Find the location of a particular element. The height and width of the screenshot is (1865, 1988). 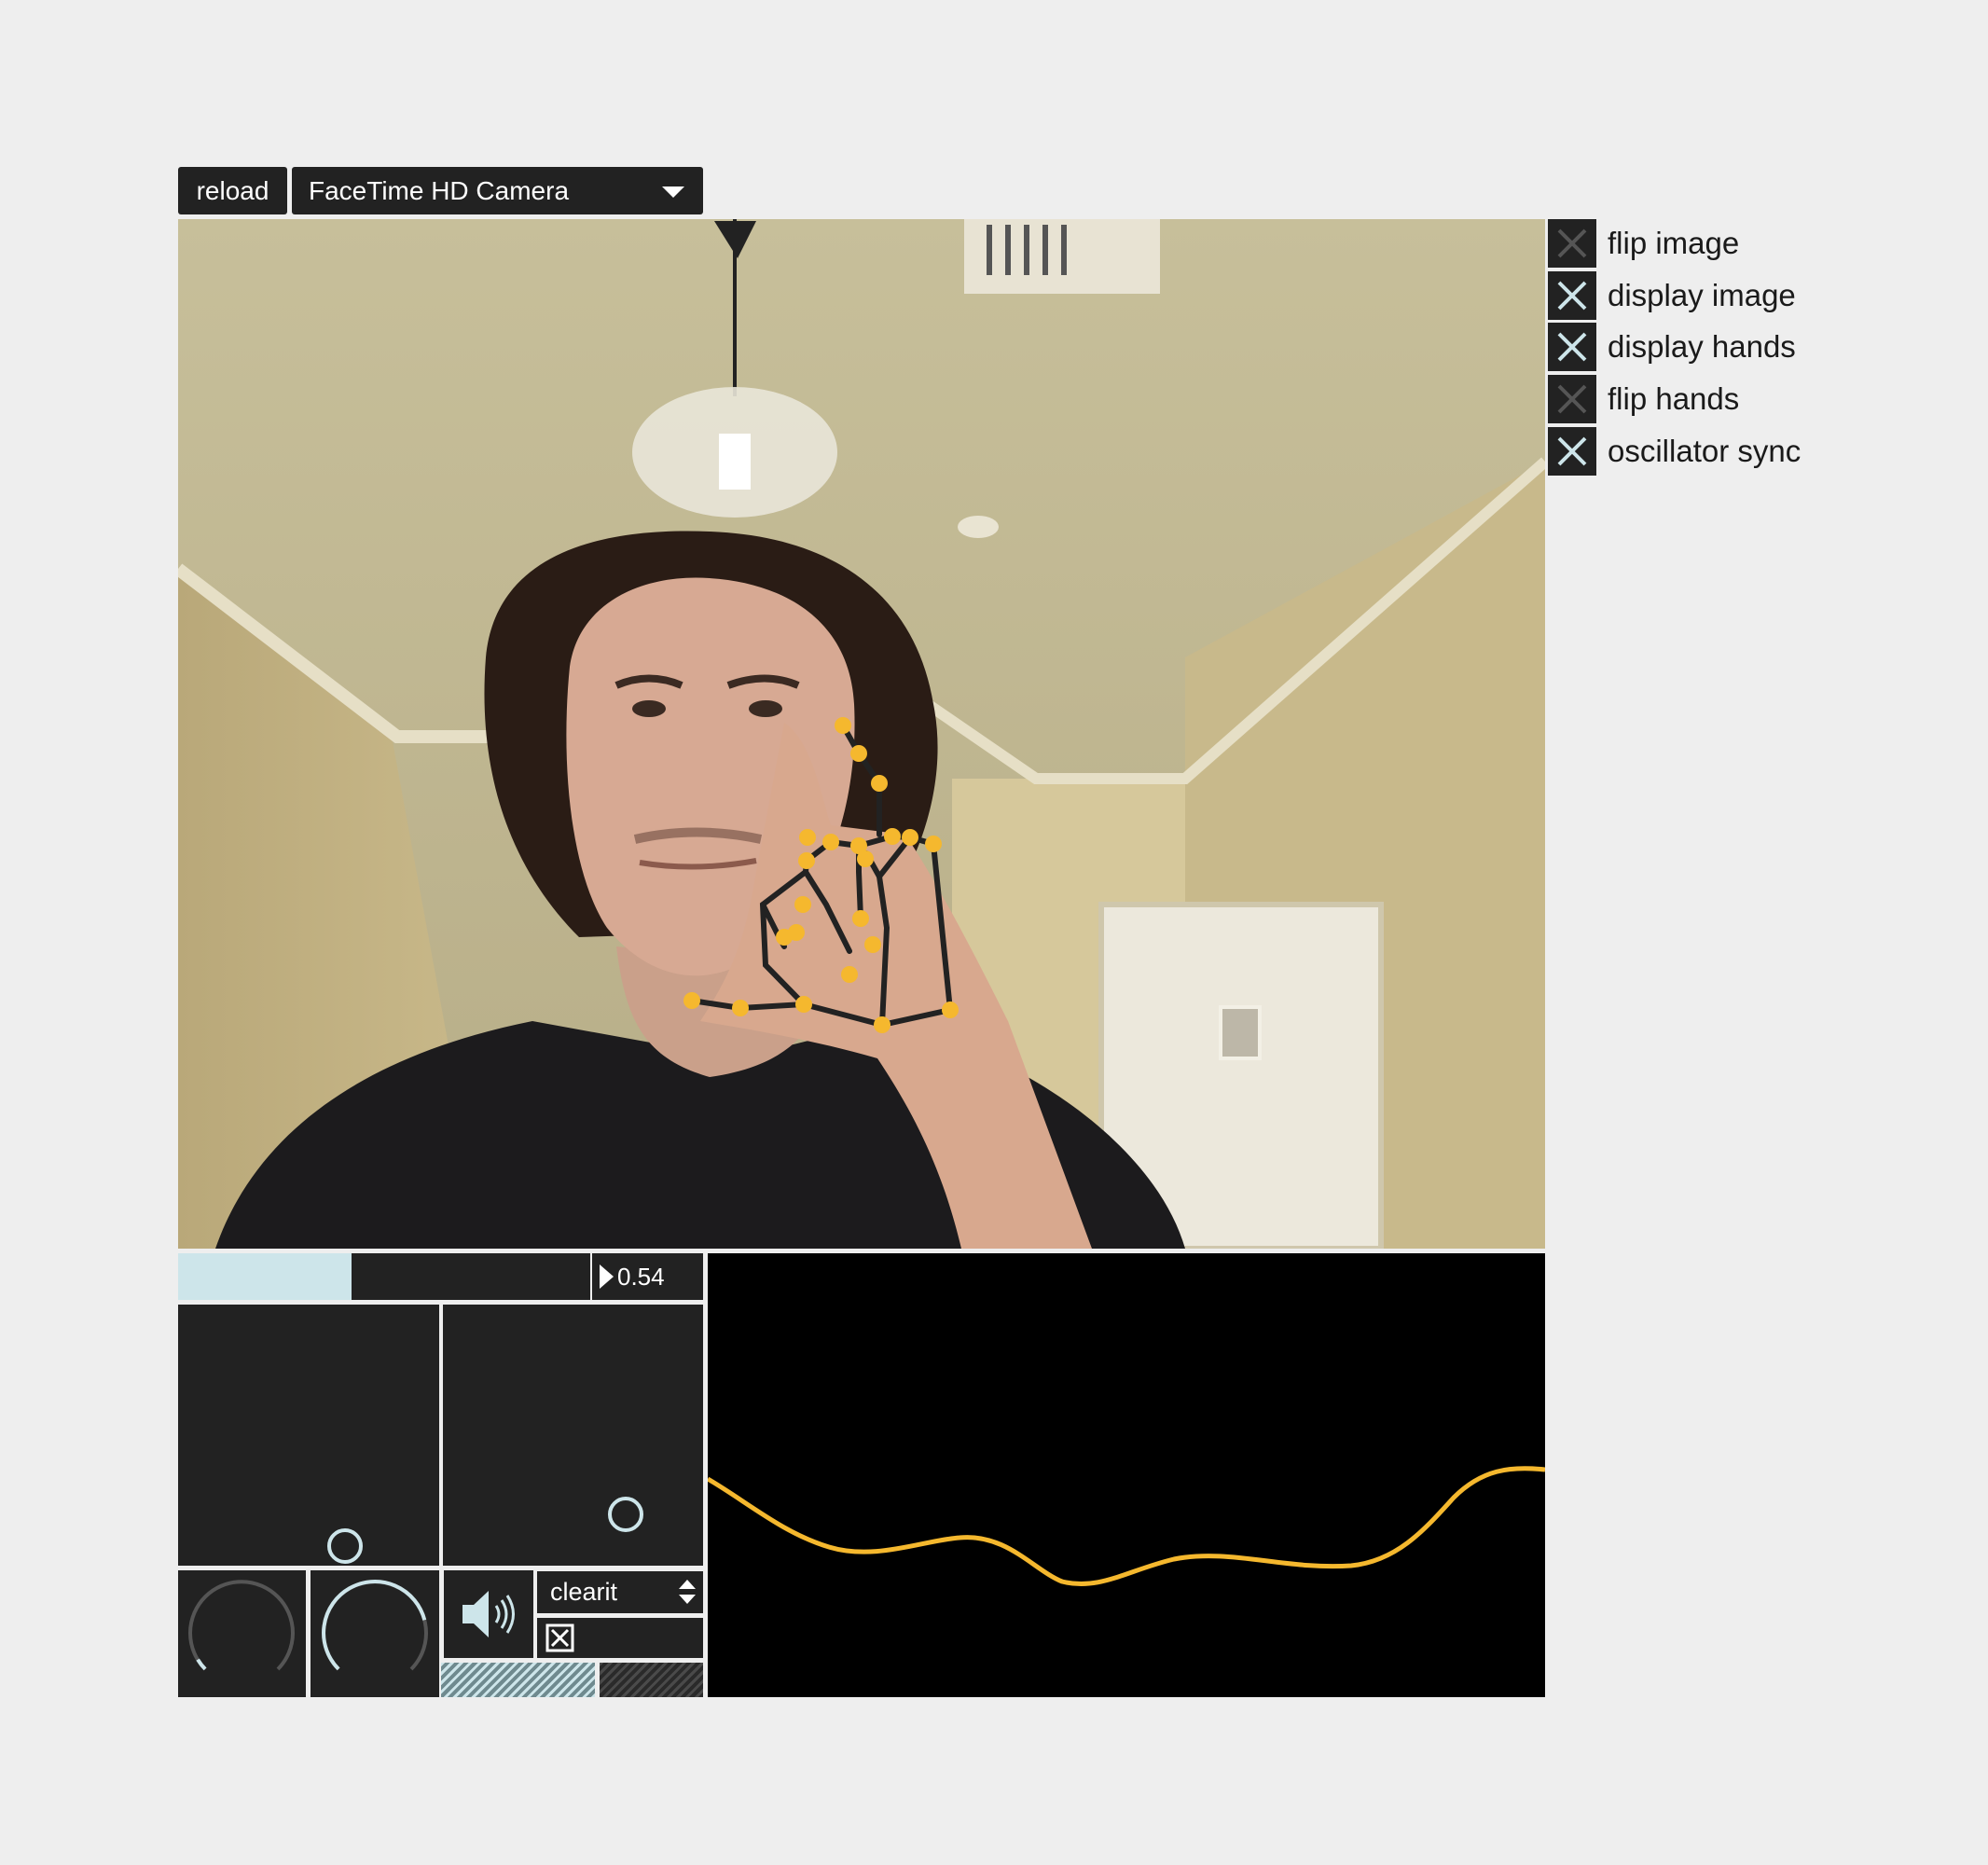

dial-1-graphic is located at coordinates (242, 1625).